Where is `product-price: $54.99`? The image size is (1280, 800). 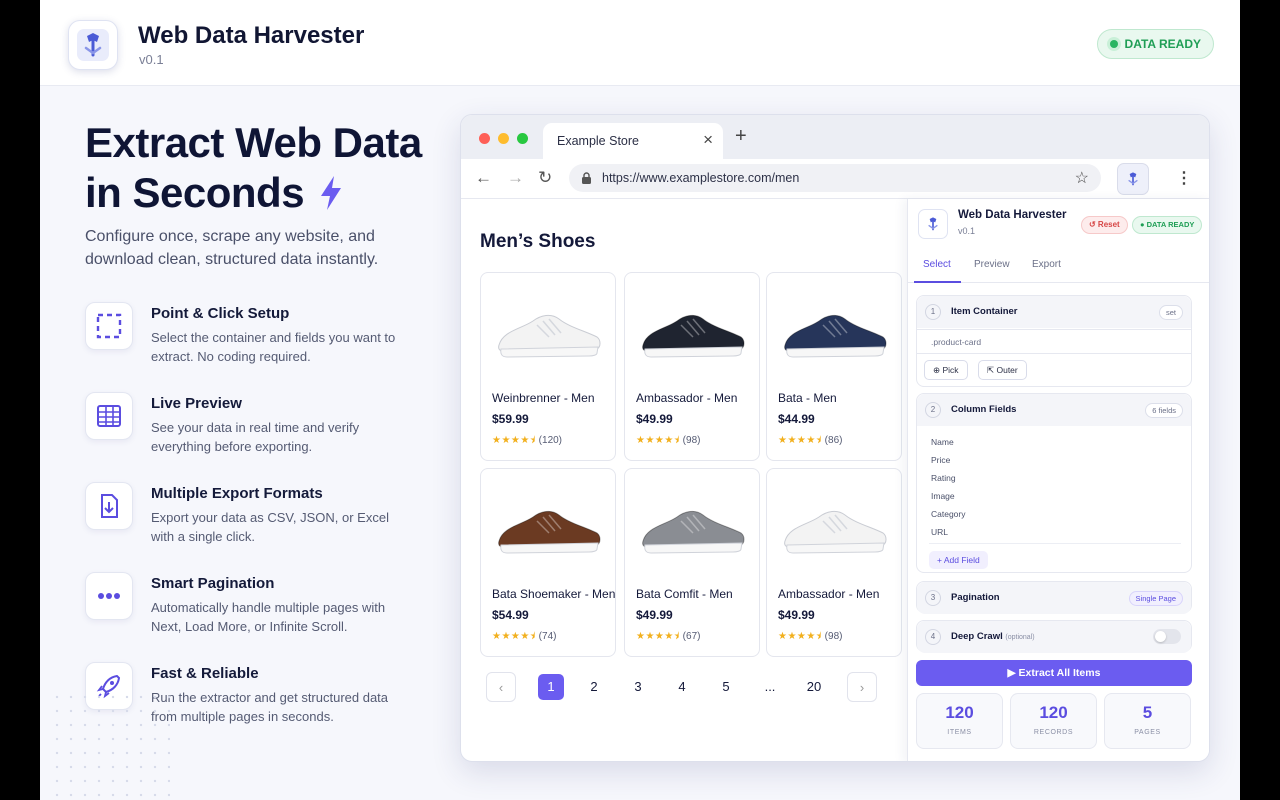
product-price: $54.99 is located at coordinates (510, 615).